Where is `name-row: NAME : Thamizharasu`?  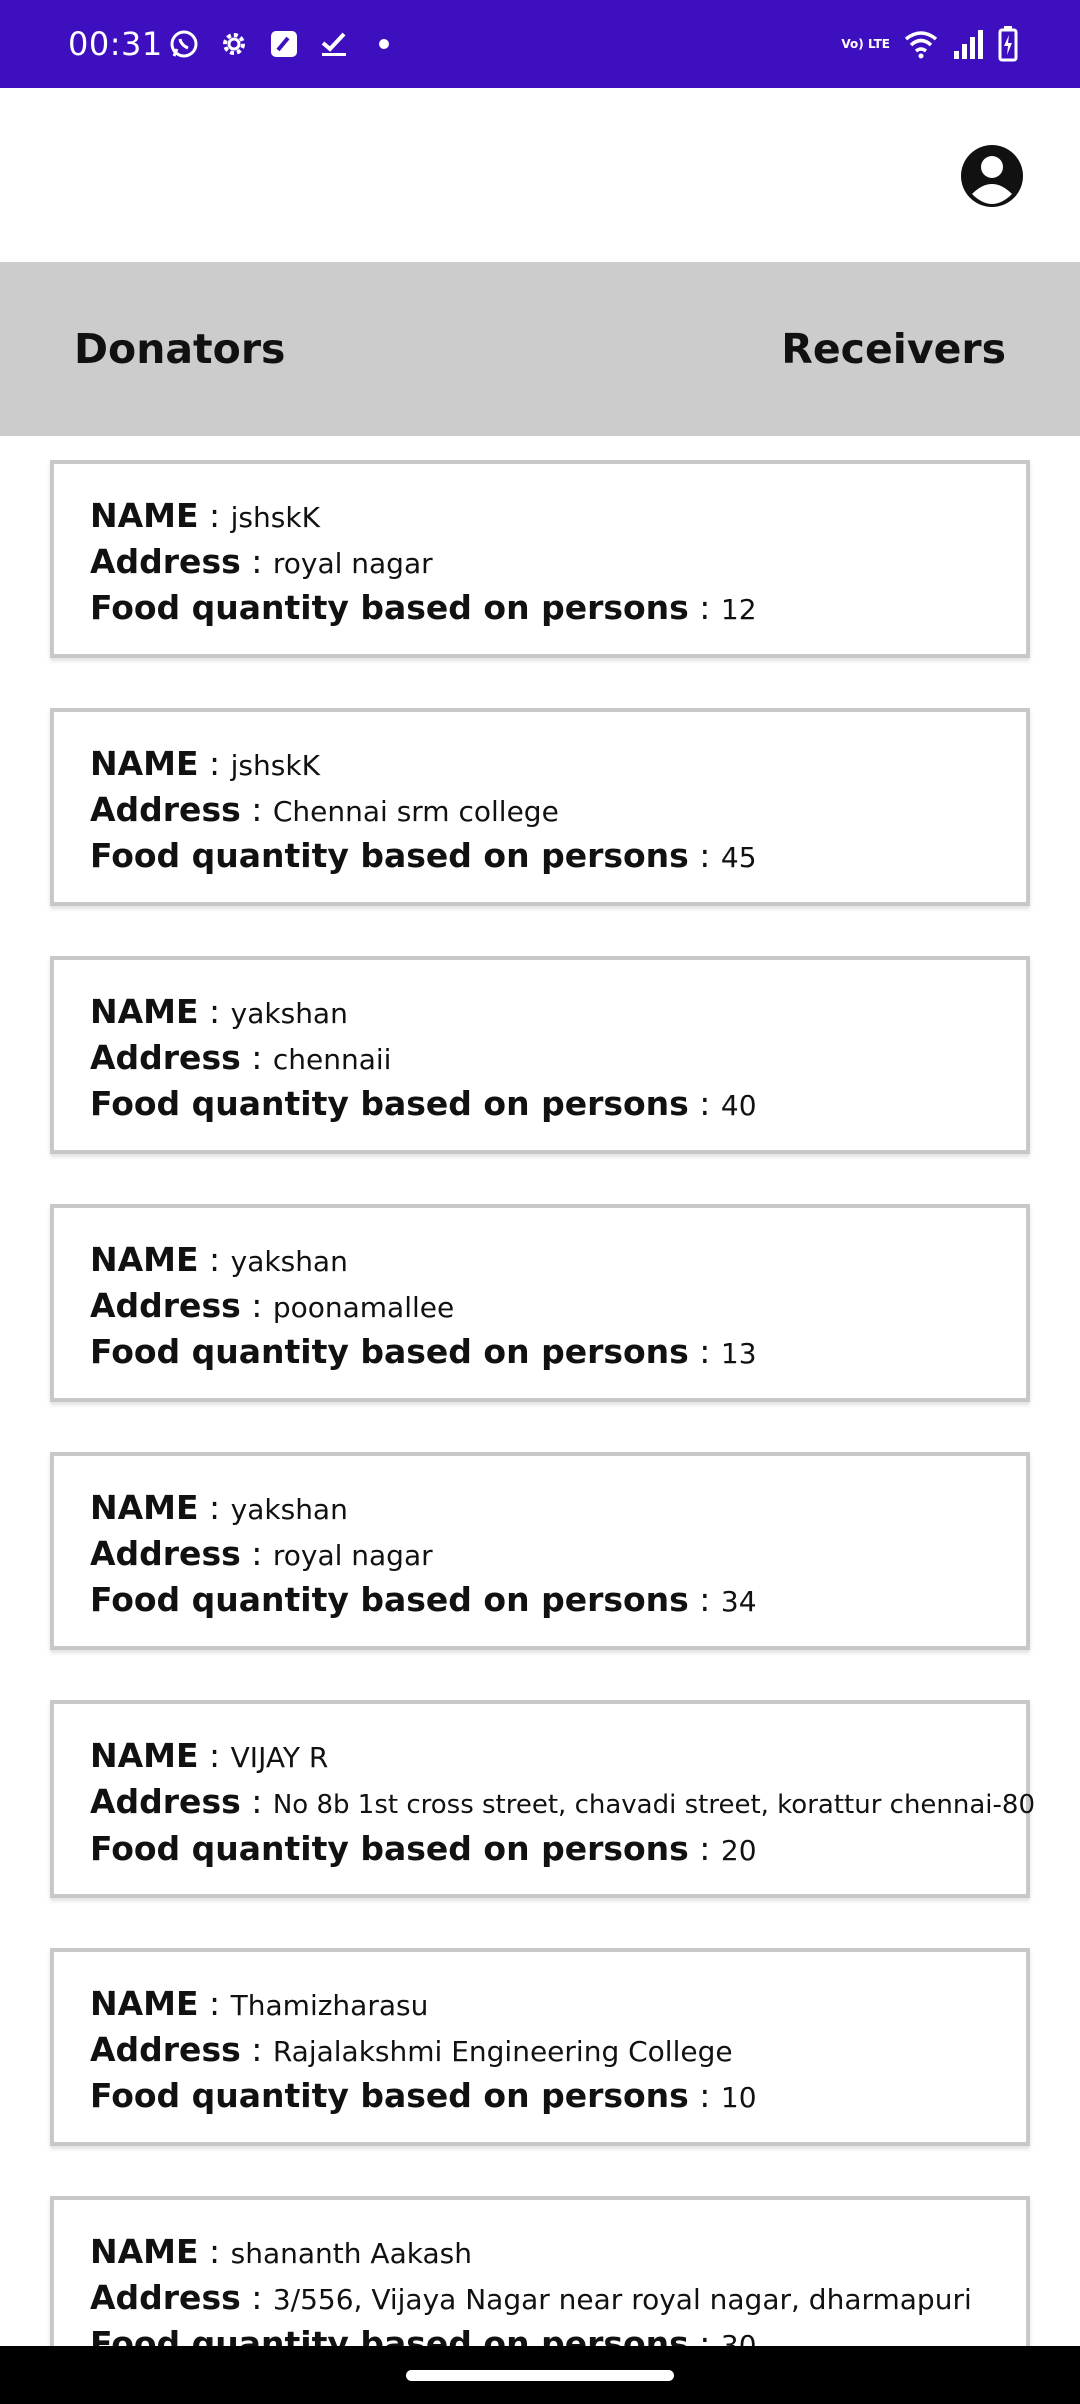
name-row: NAME : Thamizharasu is located at coordinates (540, 2005).